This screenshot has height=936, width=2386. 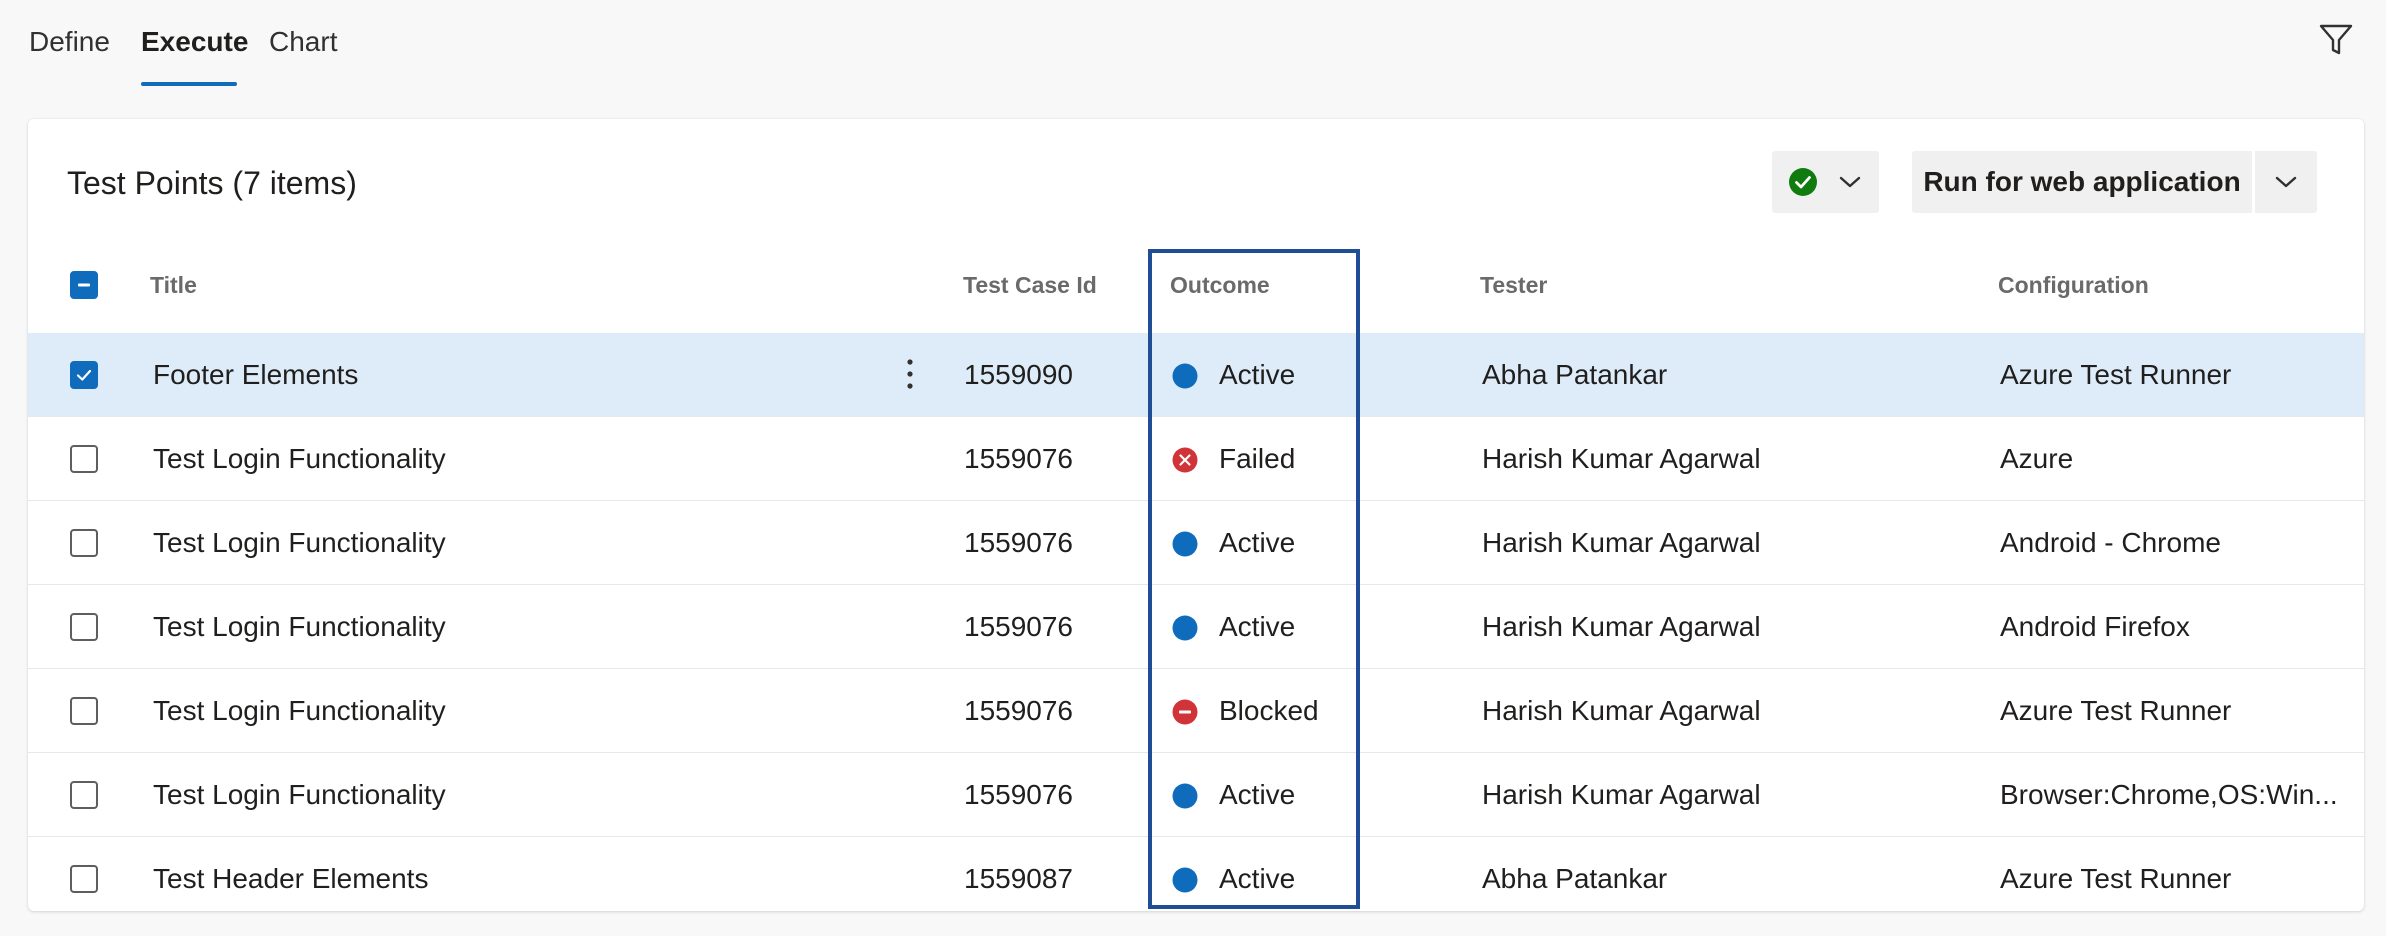 What do you see at coordinates (910, 374) in the screenshot?
I see `more-options-icon` at bounding box center [910, 374].